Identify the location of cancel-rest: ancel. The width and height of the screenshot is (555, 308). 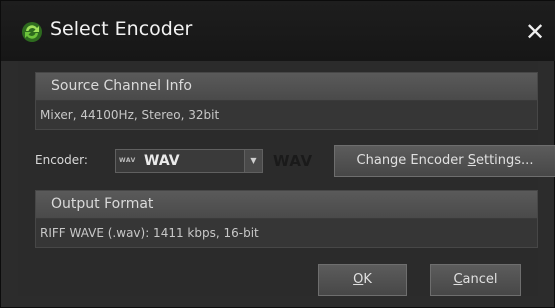
(480, 279).